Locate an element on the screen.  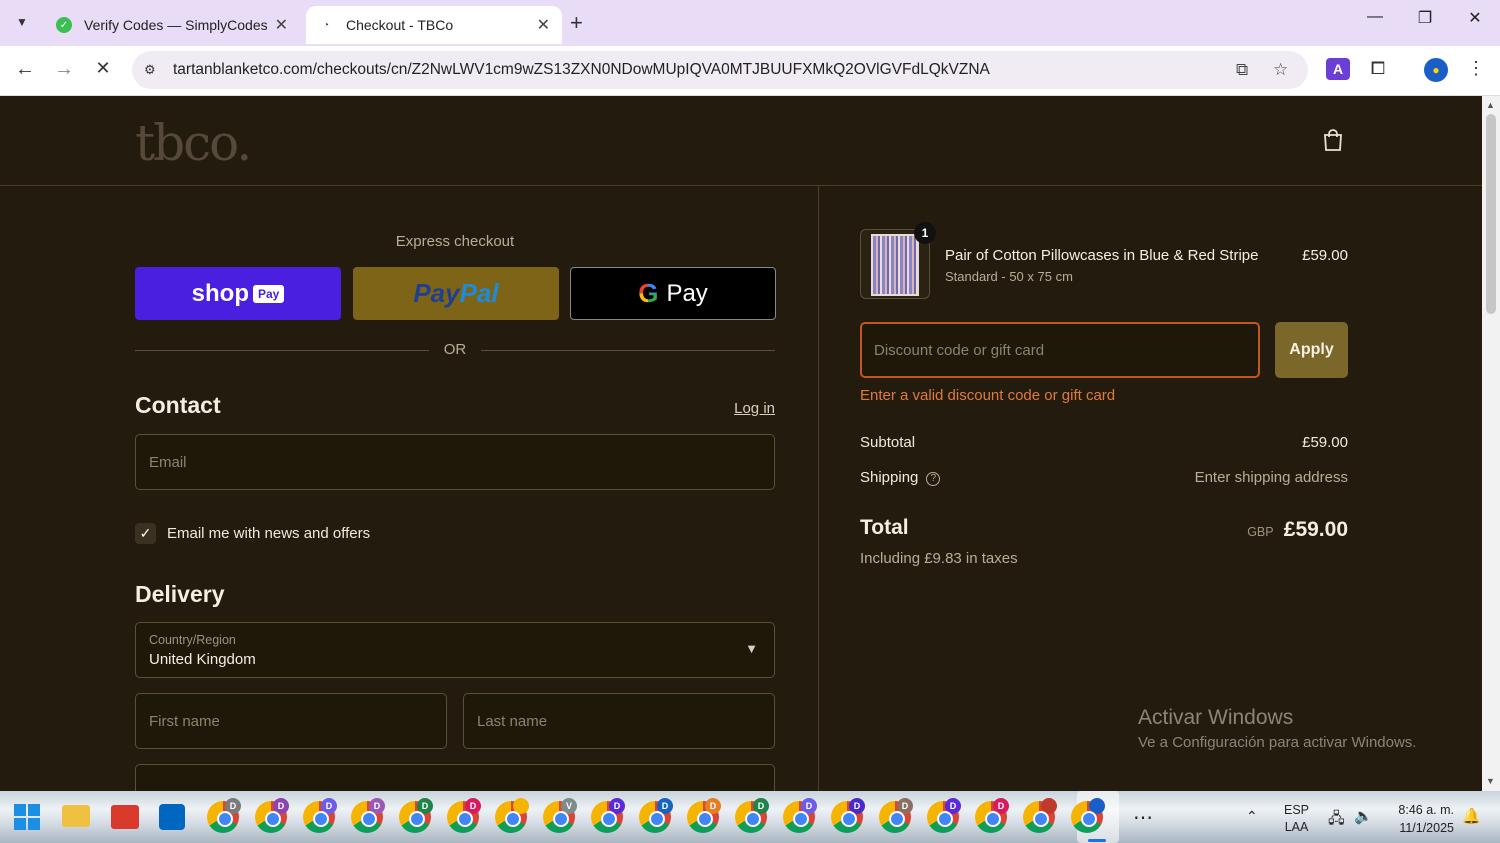
express-checkout-title: Express checkout is located at coordinates (455, 241).